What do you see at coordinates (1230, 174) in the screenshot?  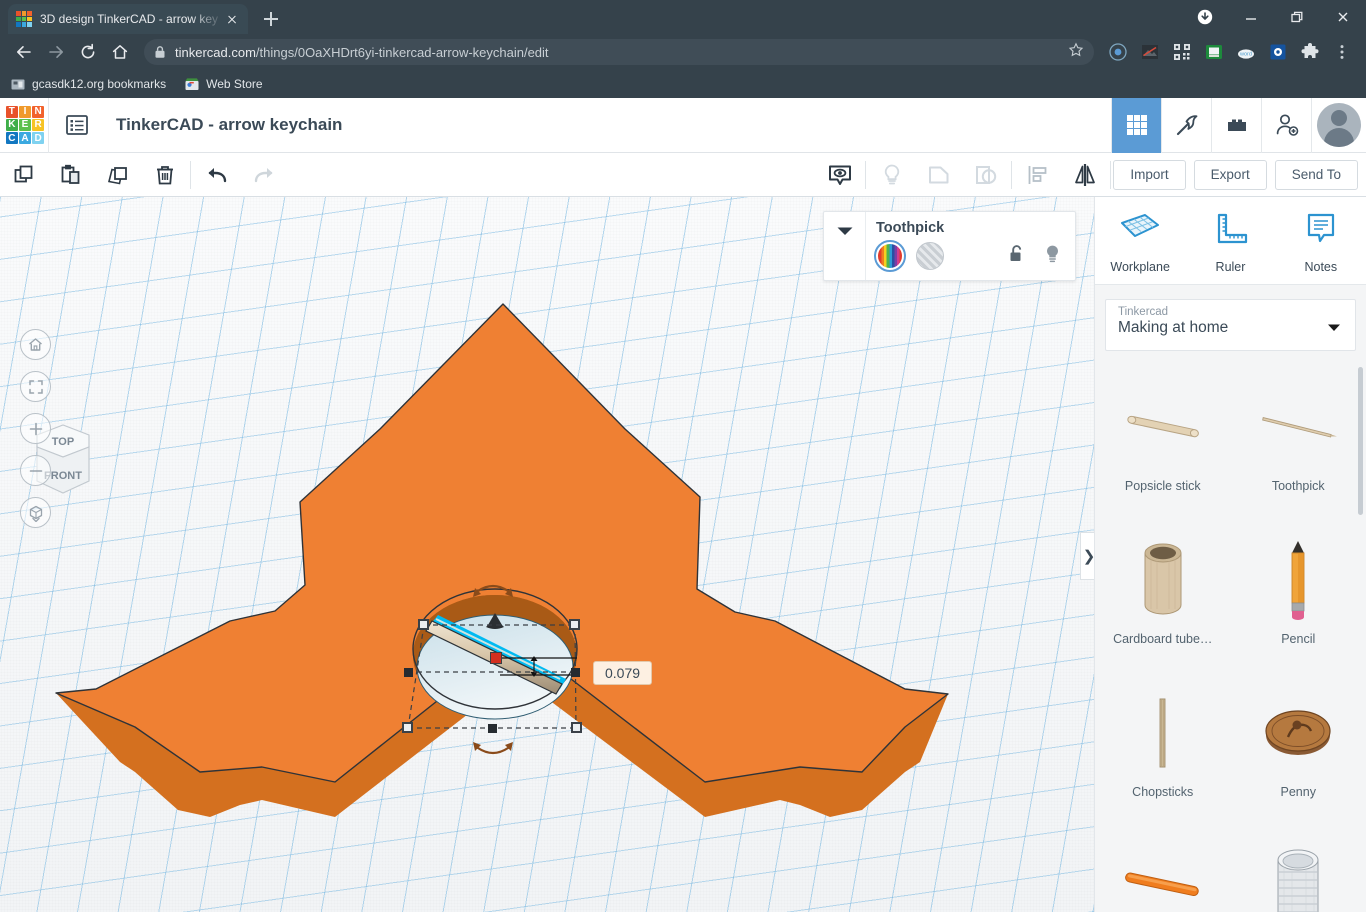 I see `export-button: Export` at bounding box center [1230, 174].